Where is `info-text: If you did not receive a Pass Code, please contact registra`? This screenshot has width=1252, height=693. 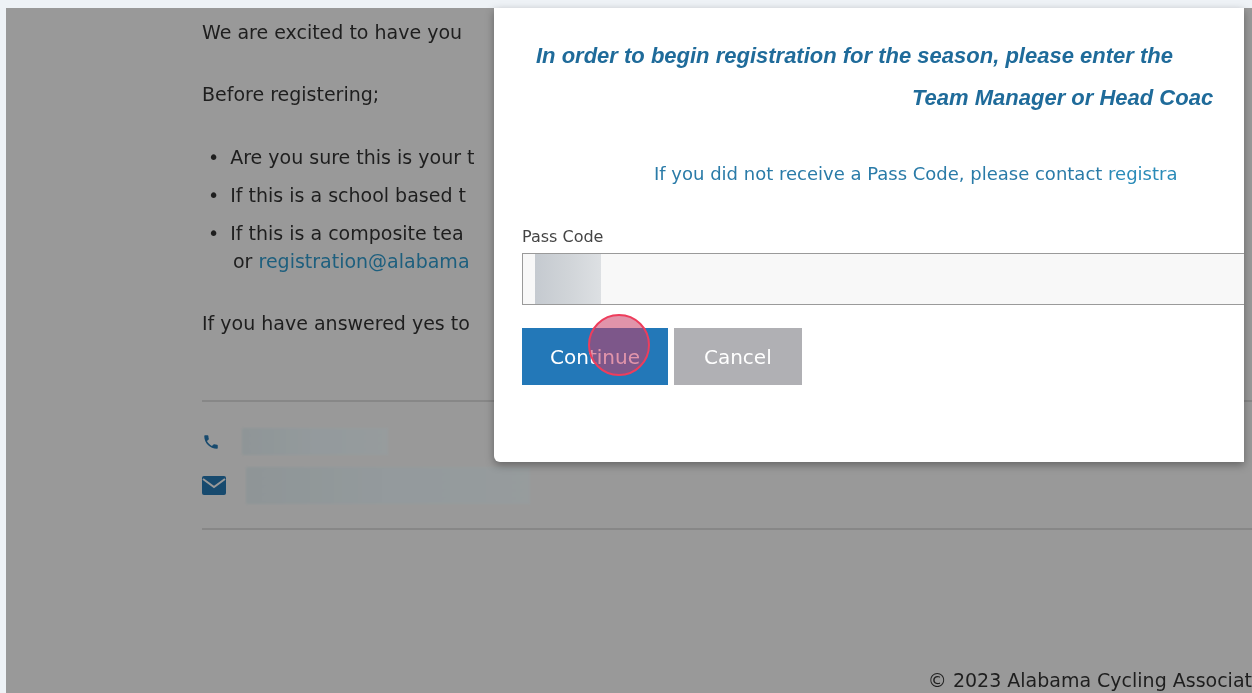 info-text: If you did not receive a Pass Code, please contact registra is located at coordinates (916, 174).